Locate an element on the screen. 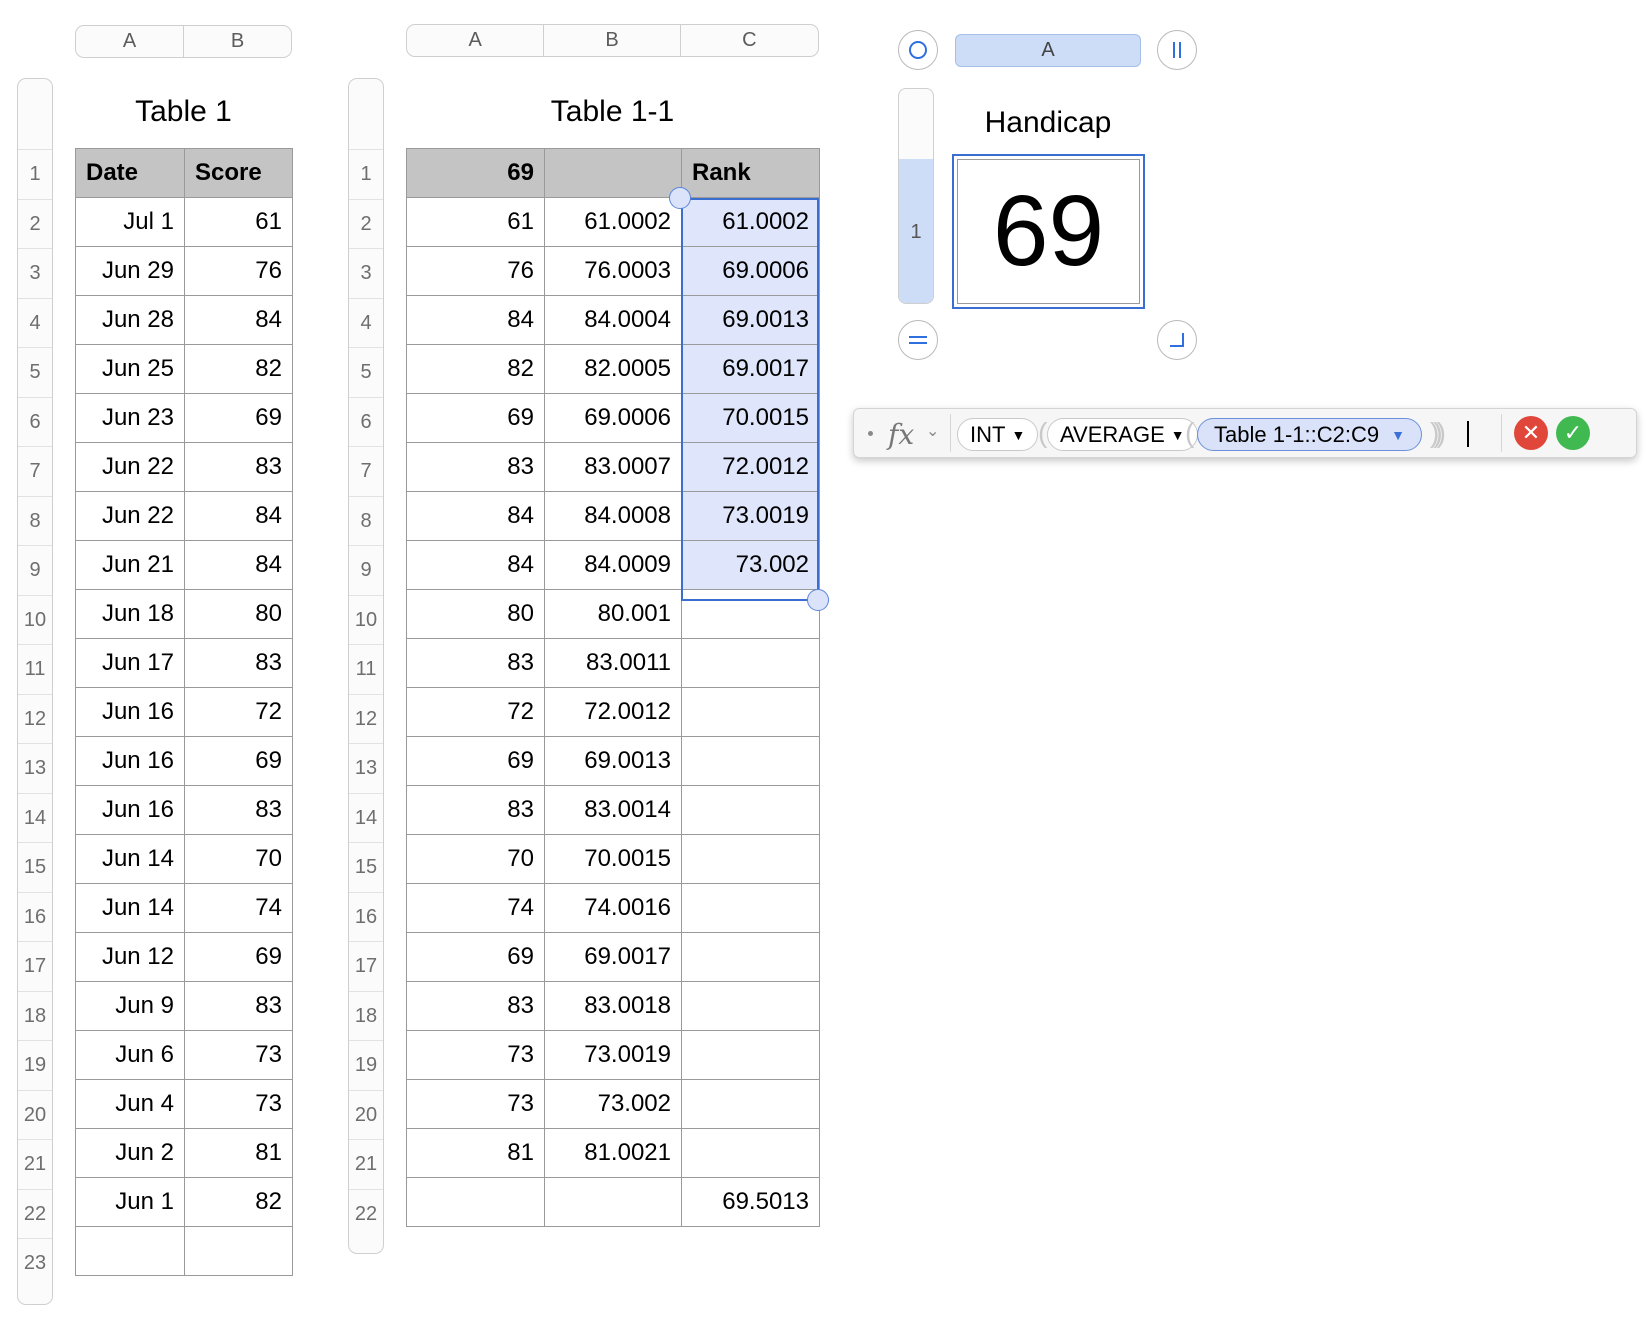 This screenshot has width=1650, height=1330. table-cell: 70.0015 is located at coordinates (613, 859).